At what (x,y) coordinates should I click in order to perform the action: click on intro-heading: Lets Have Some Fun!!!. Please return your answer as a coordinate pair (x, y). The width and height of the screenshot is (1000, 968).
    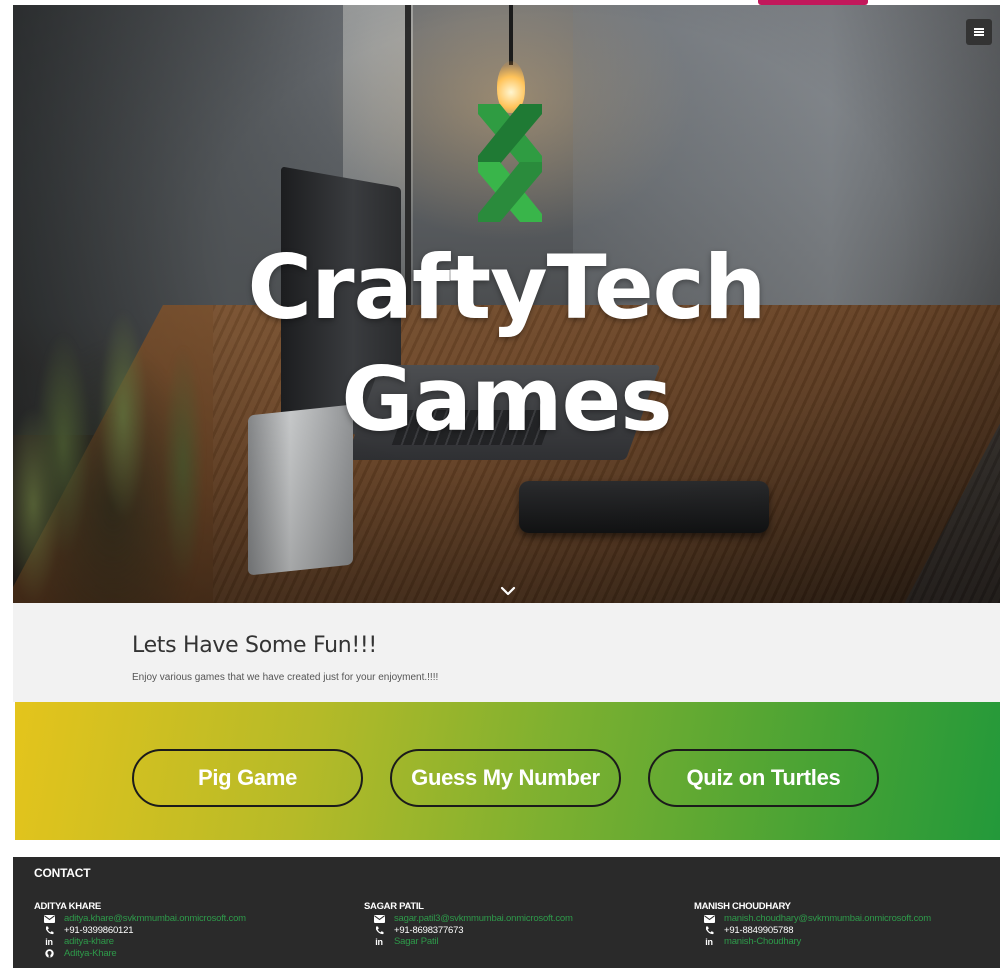
    Looking at the image, I should click on (254, 645).